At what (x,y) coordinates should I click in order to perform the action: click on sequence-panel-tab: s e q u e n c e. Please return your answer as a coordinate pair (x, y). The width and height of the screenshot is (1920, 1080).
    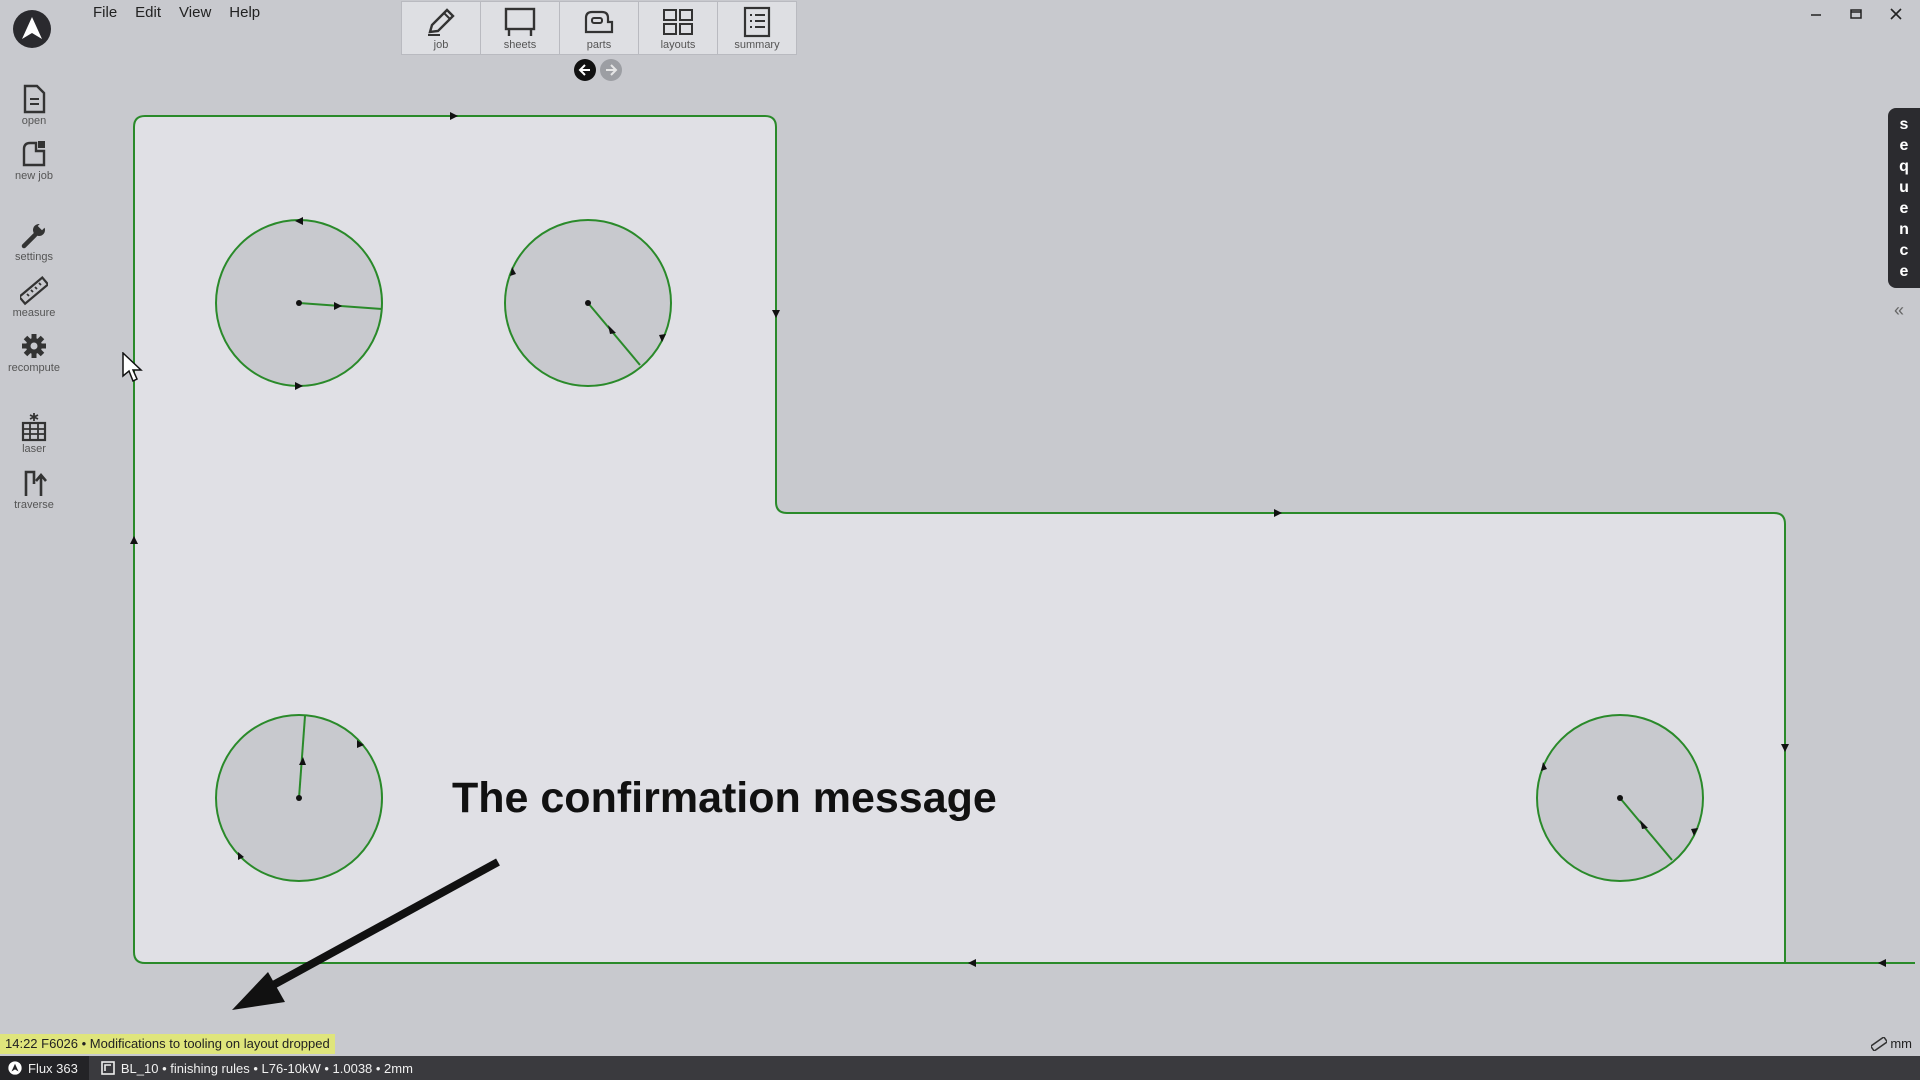
    Looking at the image, I should click on (1904, 198).